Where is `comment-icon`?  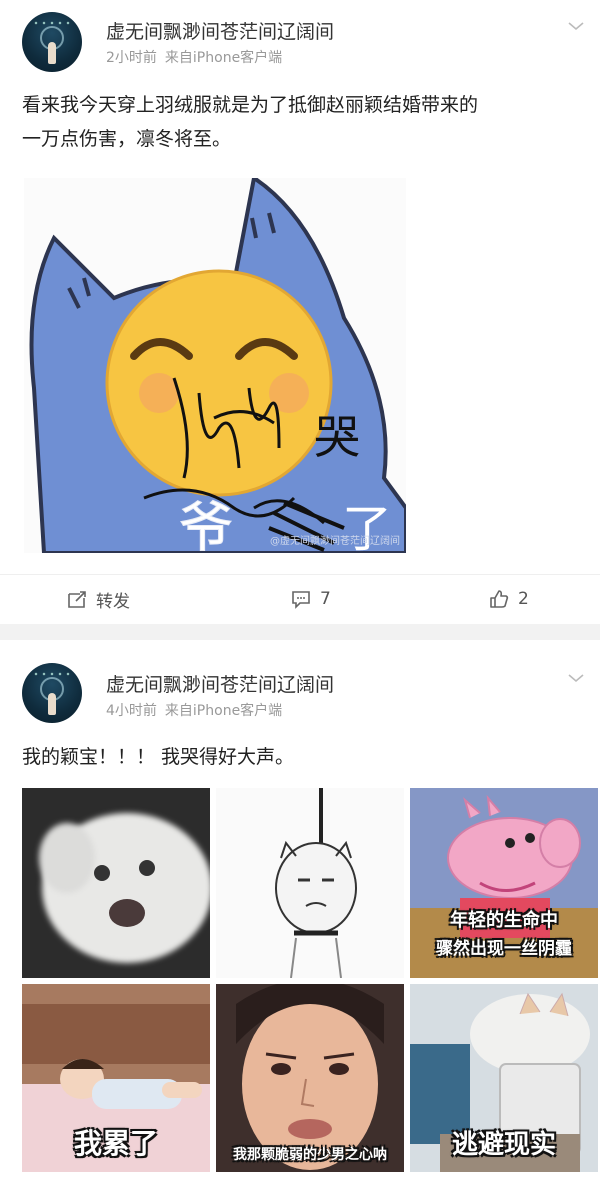
comment-icon is located at coordinates (301, 600).